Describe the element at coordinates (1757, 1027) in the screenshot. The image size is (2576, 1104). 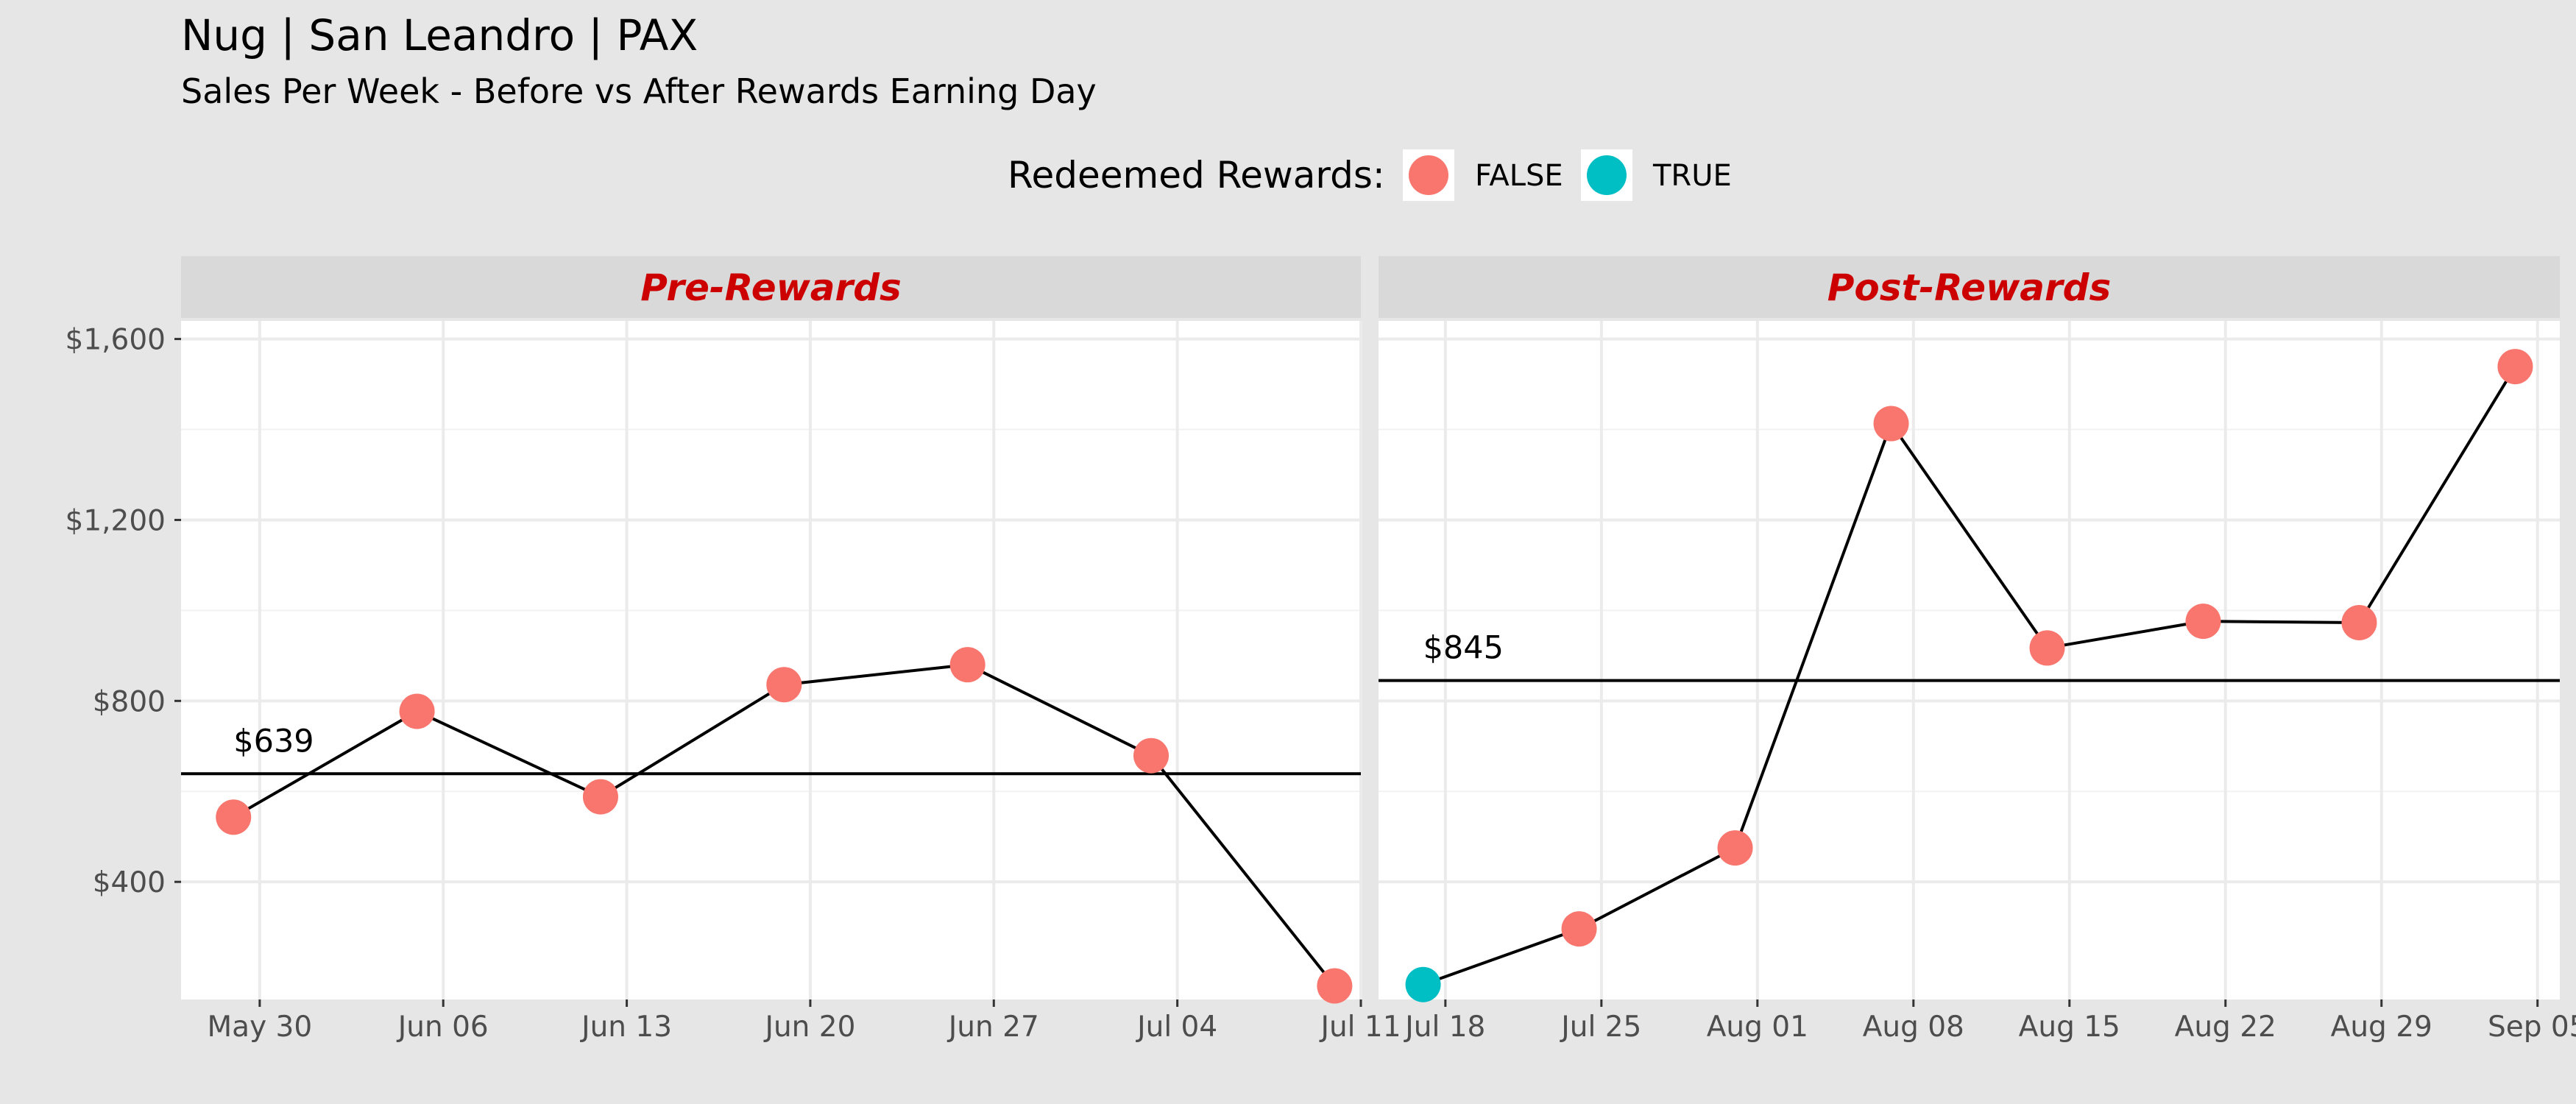
I see `x-tick-label: Aug 01` at that location.